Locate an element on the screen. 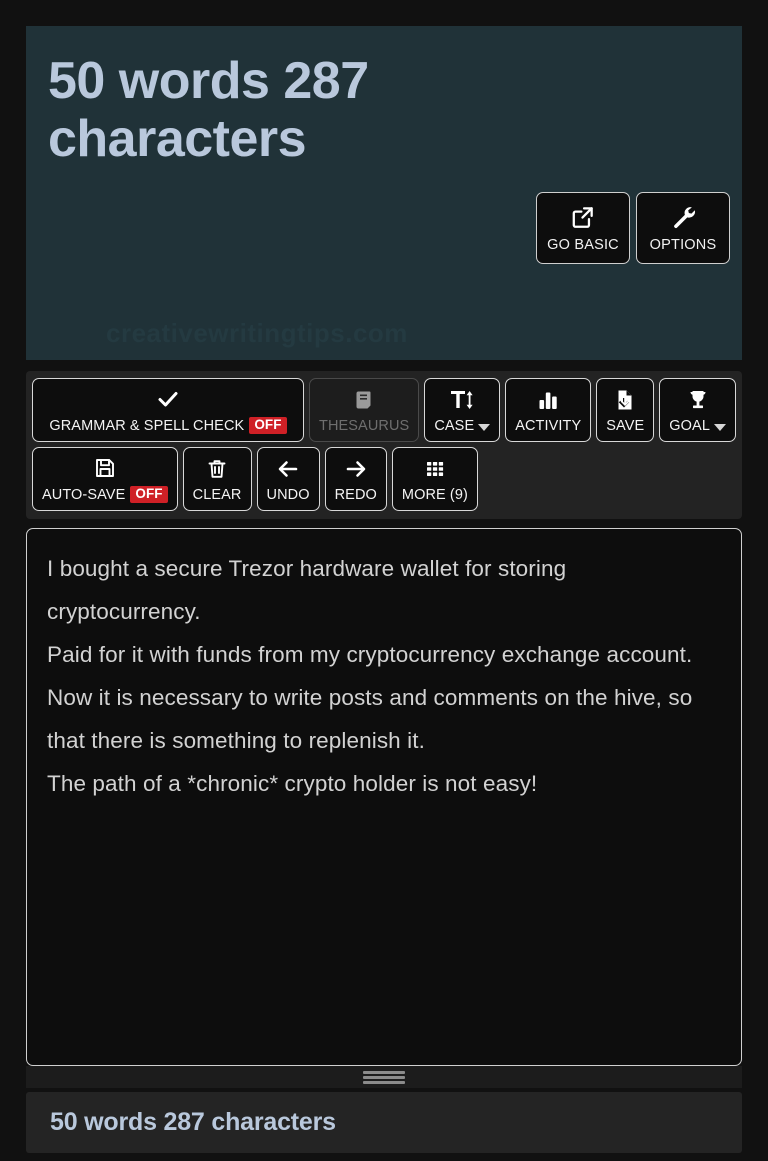 This screenshot has height=1161, width=768. auto-save-status-badge: OFF is located at coordinates (149, 494).